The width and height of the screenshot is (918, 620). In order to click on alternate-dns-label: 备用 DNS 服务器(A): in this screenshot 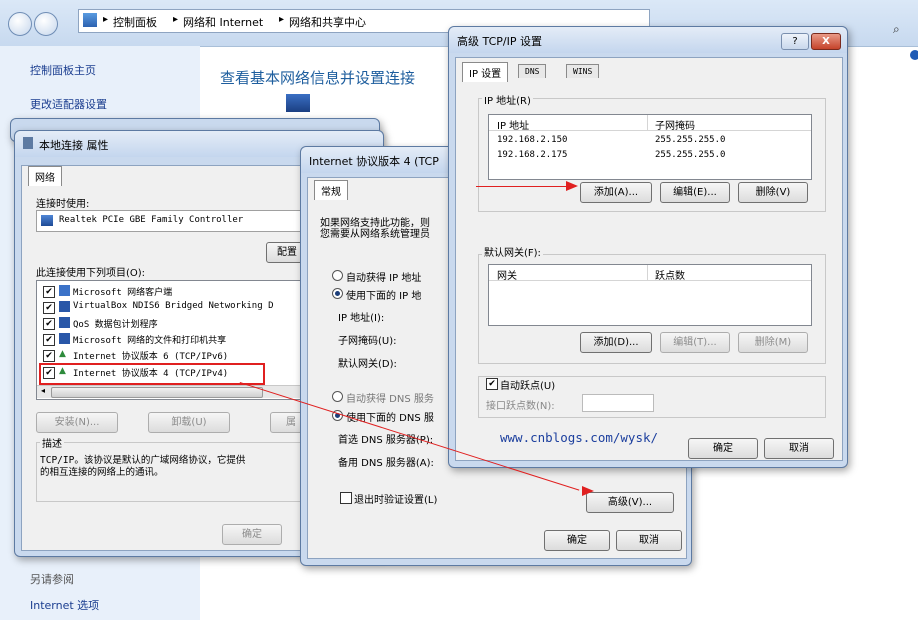, I will do `click(386, 463)`.